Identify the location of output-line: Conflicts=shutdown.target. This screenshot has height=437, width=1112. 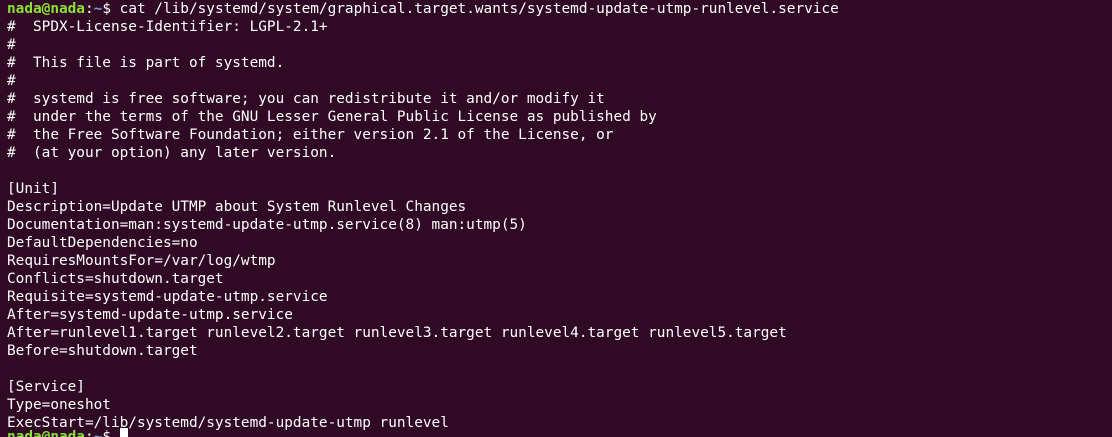
(115, 279).